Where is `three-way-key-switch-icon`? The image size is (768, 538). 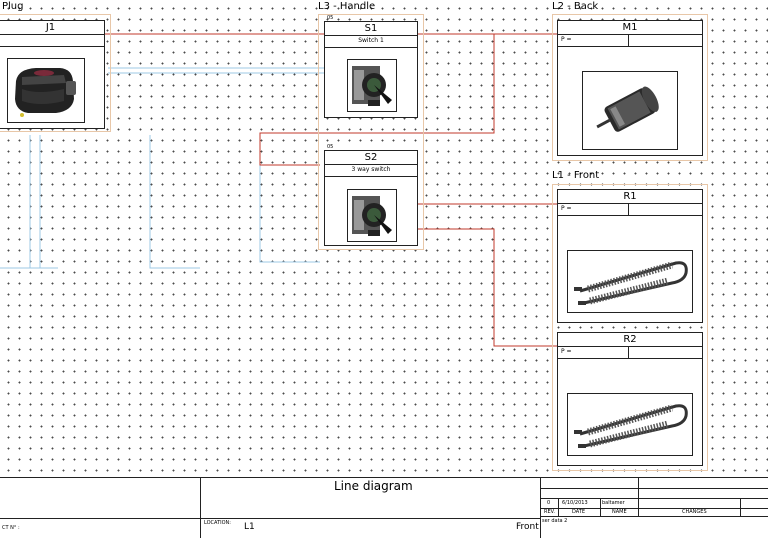 three-way-key-switch-icon is located at coordinates (372, 215).